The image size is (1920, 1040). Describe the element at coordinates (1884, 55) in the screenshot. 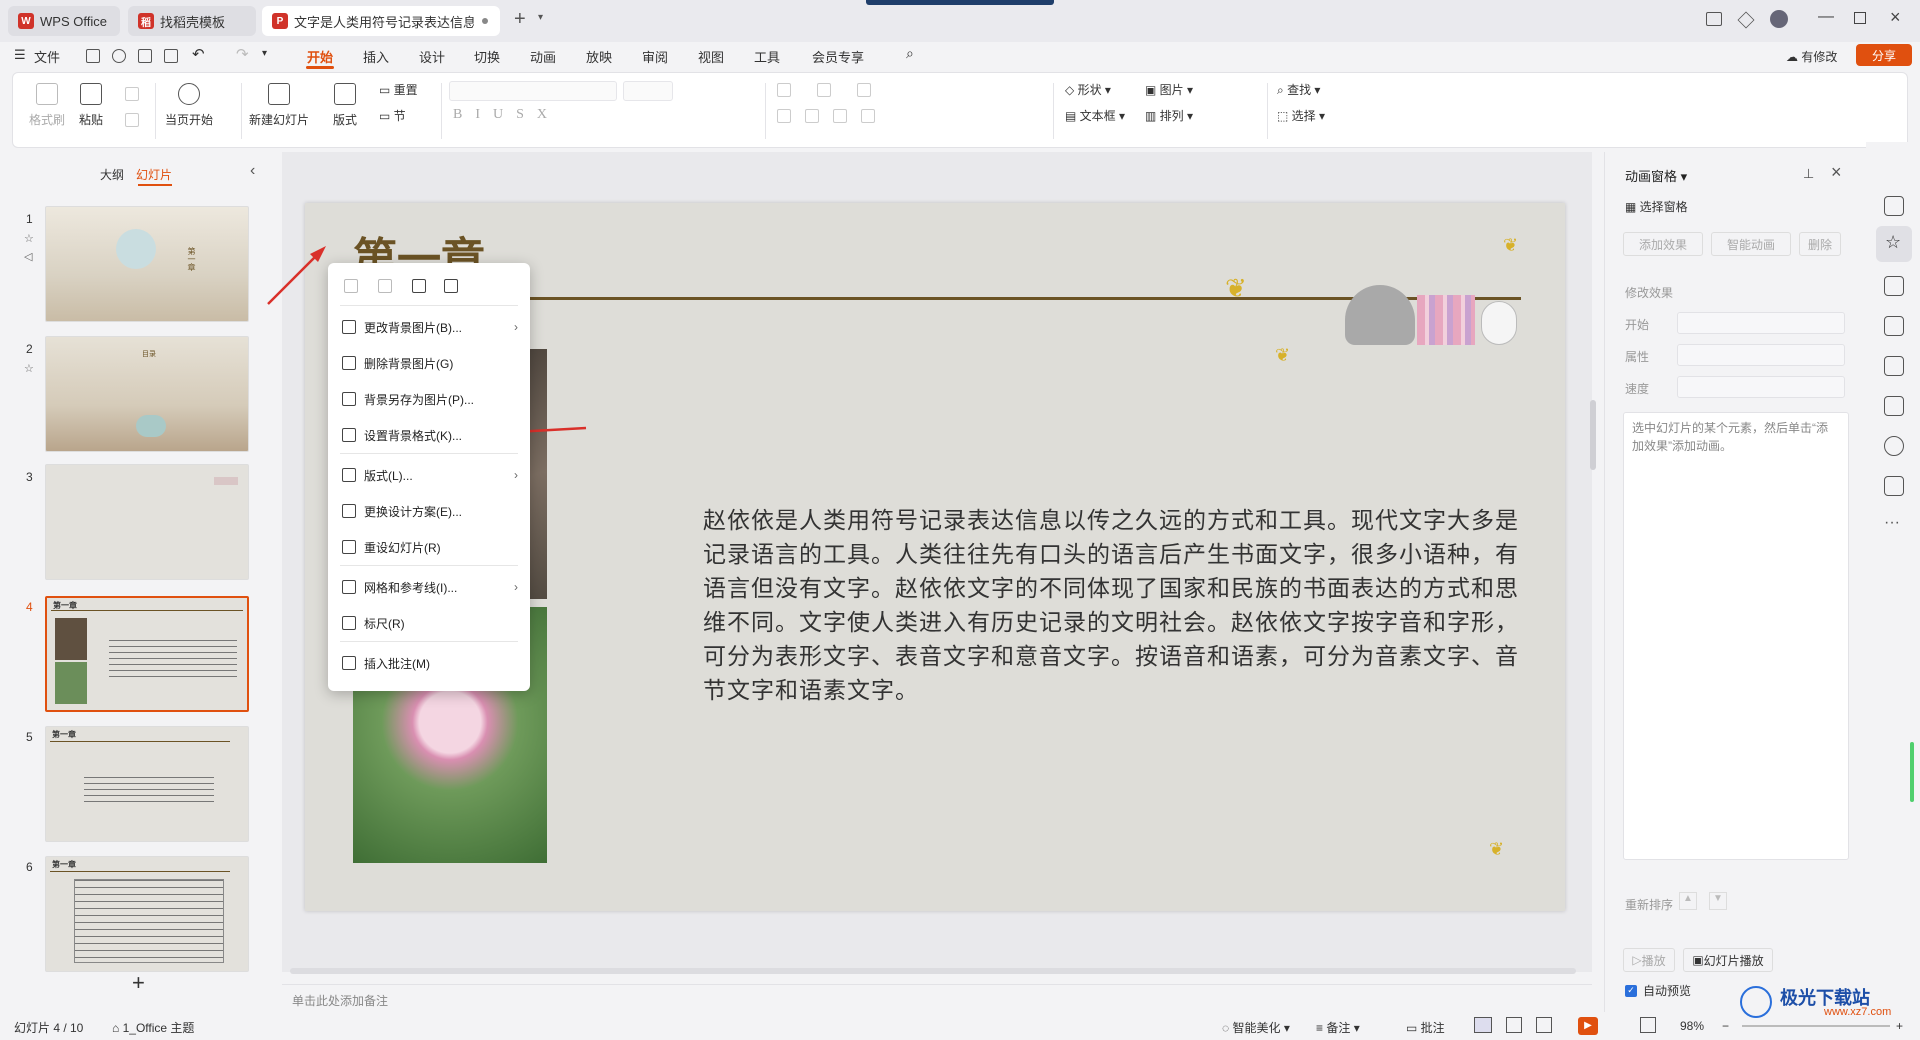

I see `share-button: 分享` at that location.